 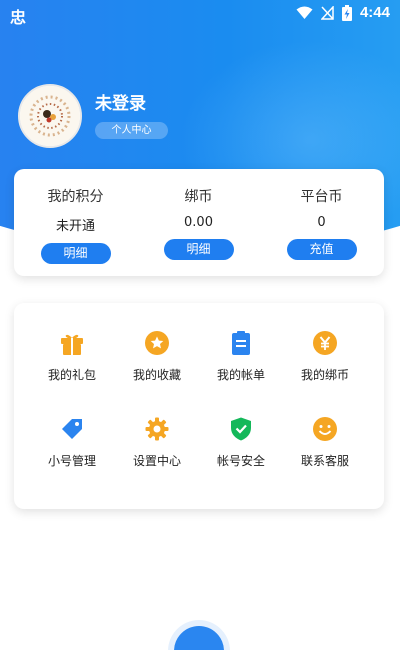 I want to click on bound-coin-label: 绑币, so click(x=198, y=197).